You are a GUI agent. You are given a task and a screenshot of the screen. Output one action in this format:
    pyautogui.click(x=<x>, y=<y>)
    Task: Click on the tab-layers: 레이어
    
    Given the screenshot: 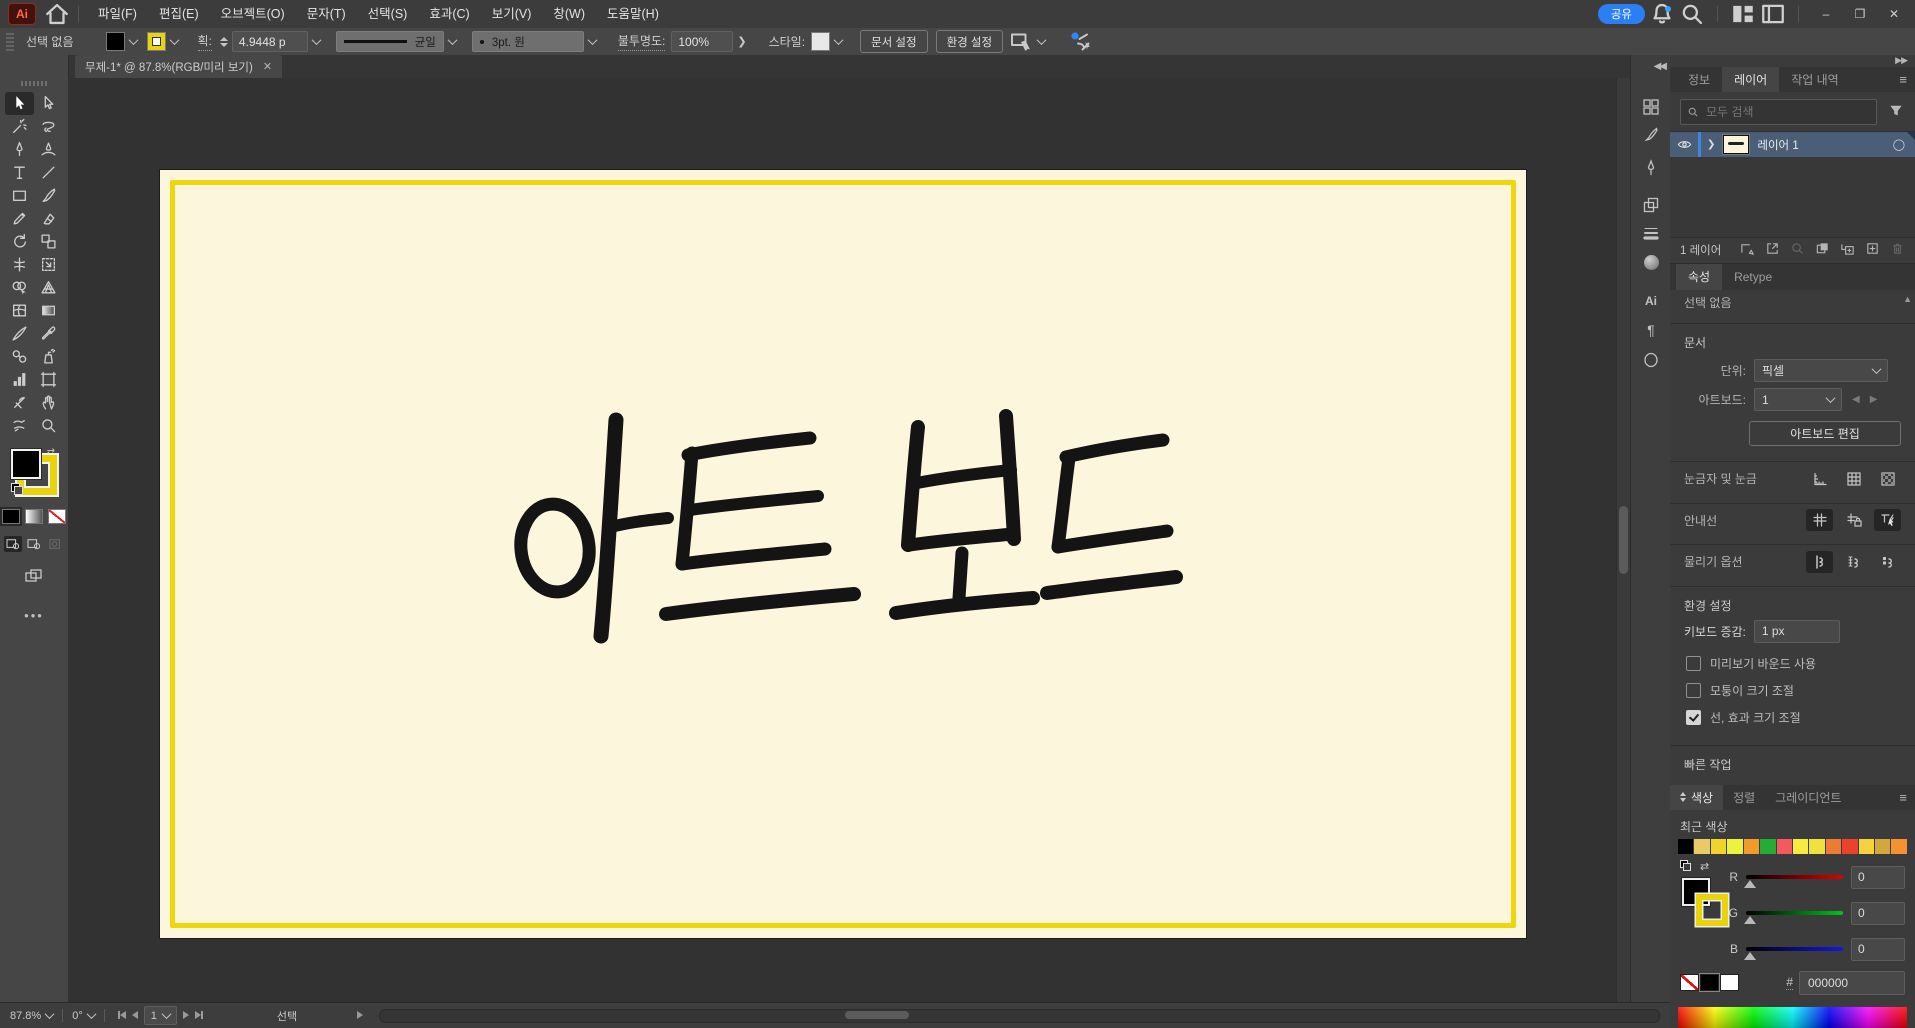 What is the action you would take?
    pyautogui.click(x=1751, y=79)
    